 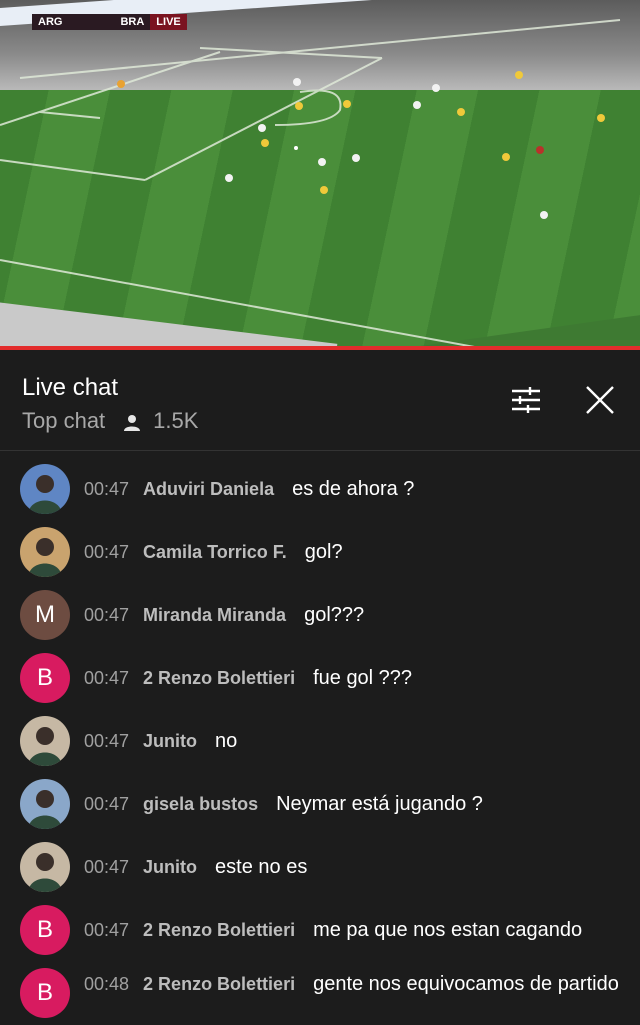 I want to click on close-icon, so click(x=600, y=402).